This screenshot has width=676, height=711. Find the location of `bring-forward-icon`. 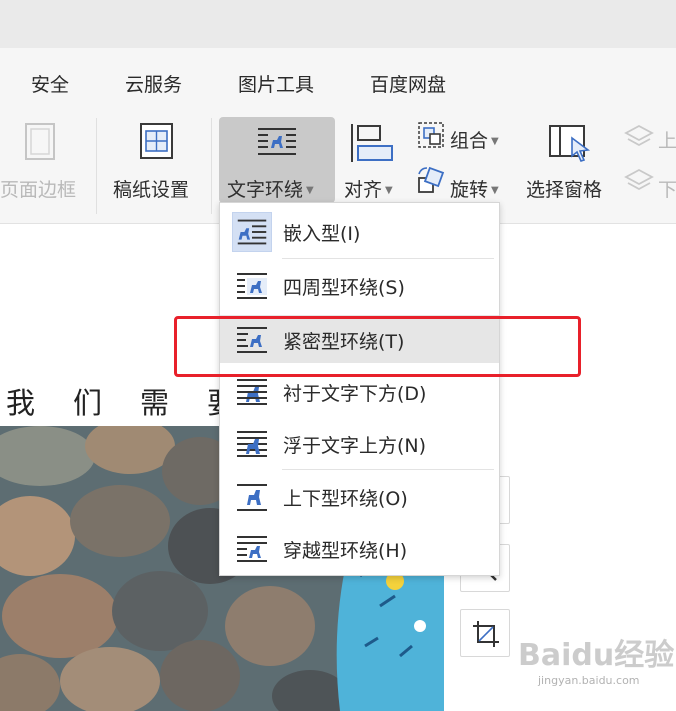

bring-forward-icon is located at coordinates (639, 135).